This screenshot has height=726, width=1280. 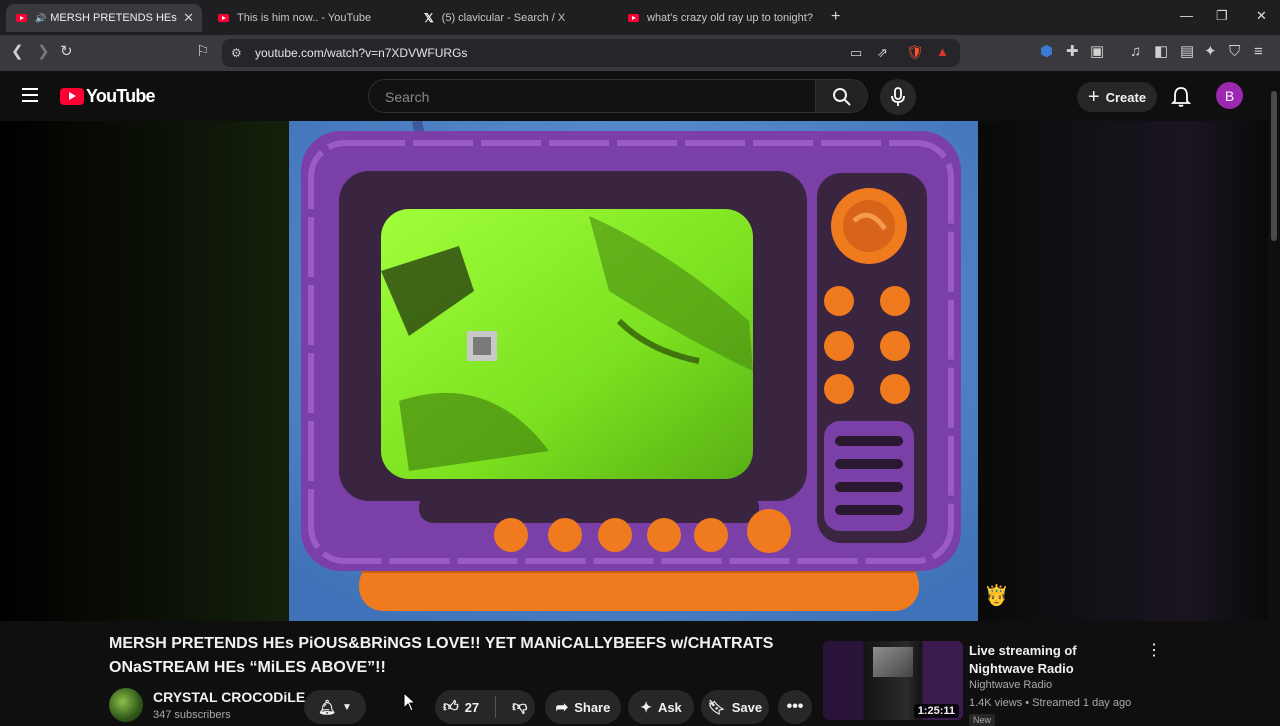 I want to click on video-duration: 1:25:11, so click(x=936, y=711).